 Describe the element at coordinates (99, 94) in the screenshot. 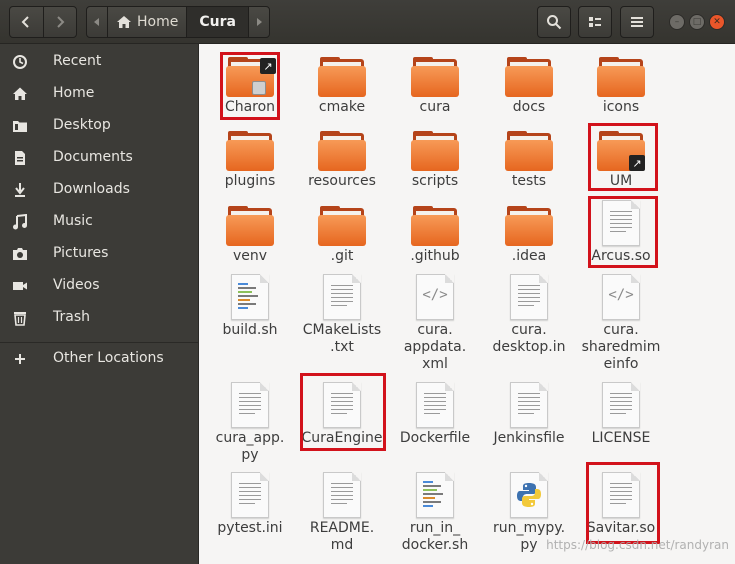

I see `sidebar-item-home: Home` at that location.